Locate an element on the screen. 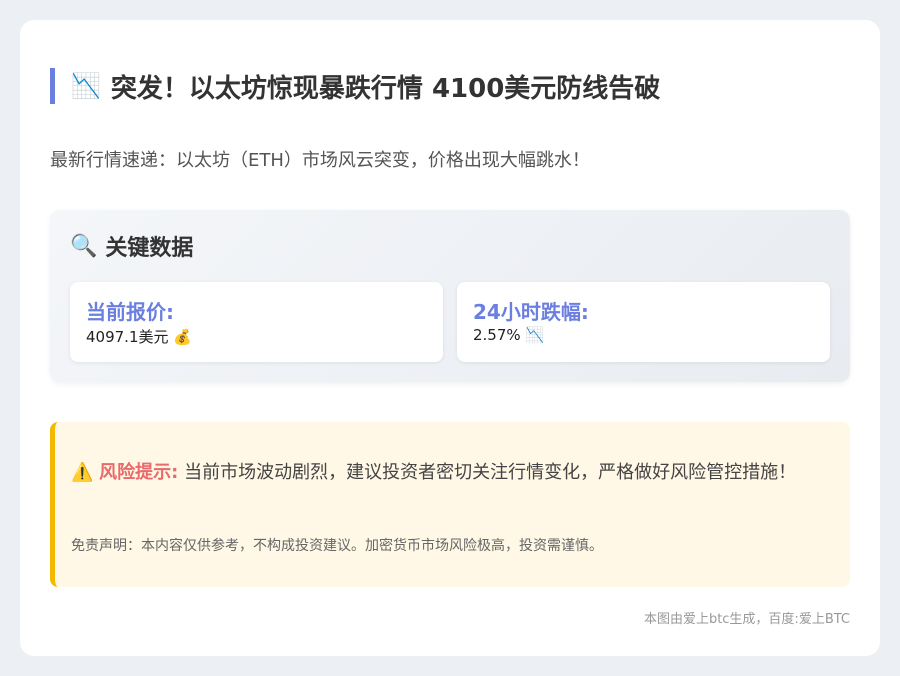 Image resolution: width=900 pixels, height=676 pixels. change-card: 24小时跌幅: 2.57% 📉 is located at coordinates (643, 322).